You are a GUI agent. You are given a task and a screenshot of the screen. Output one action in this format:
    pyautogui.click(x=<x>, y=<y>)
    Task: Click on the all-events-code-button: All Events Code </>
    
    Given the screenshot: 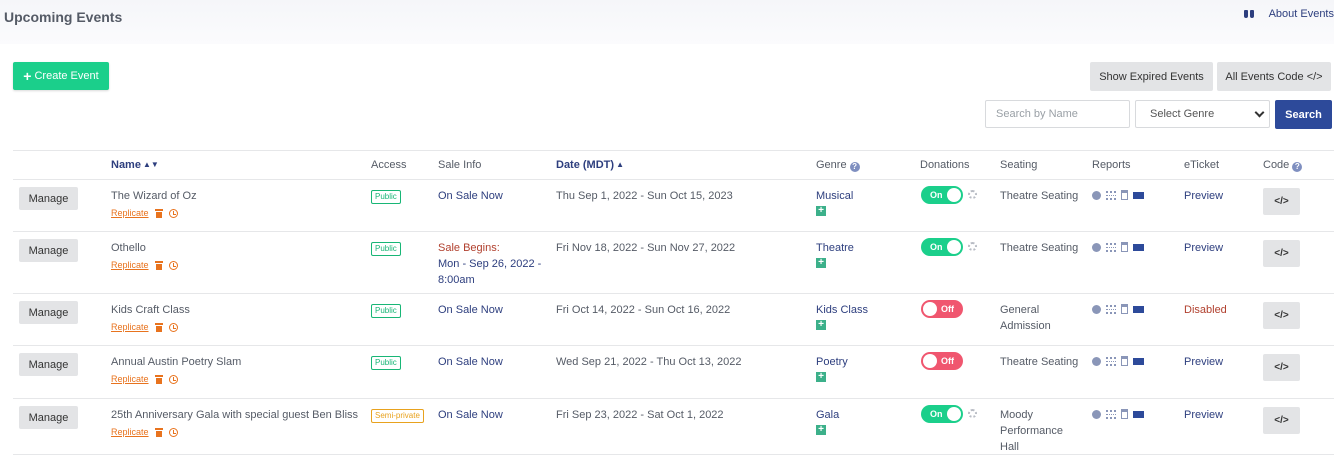 What is the action you would take?
    pyautogui.click(x=1274, y=76)
    